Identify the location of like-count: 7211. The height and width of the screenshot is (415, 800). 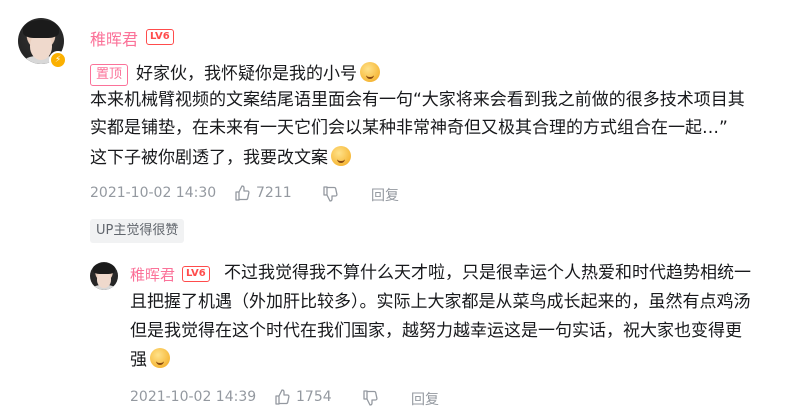
(274, 193).